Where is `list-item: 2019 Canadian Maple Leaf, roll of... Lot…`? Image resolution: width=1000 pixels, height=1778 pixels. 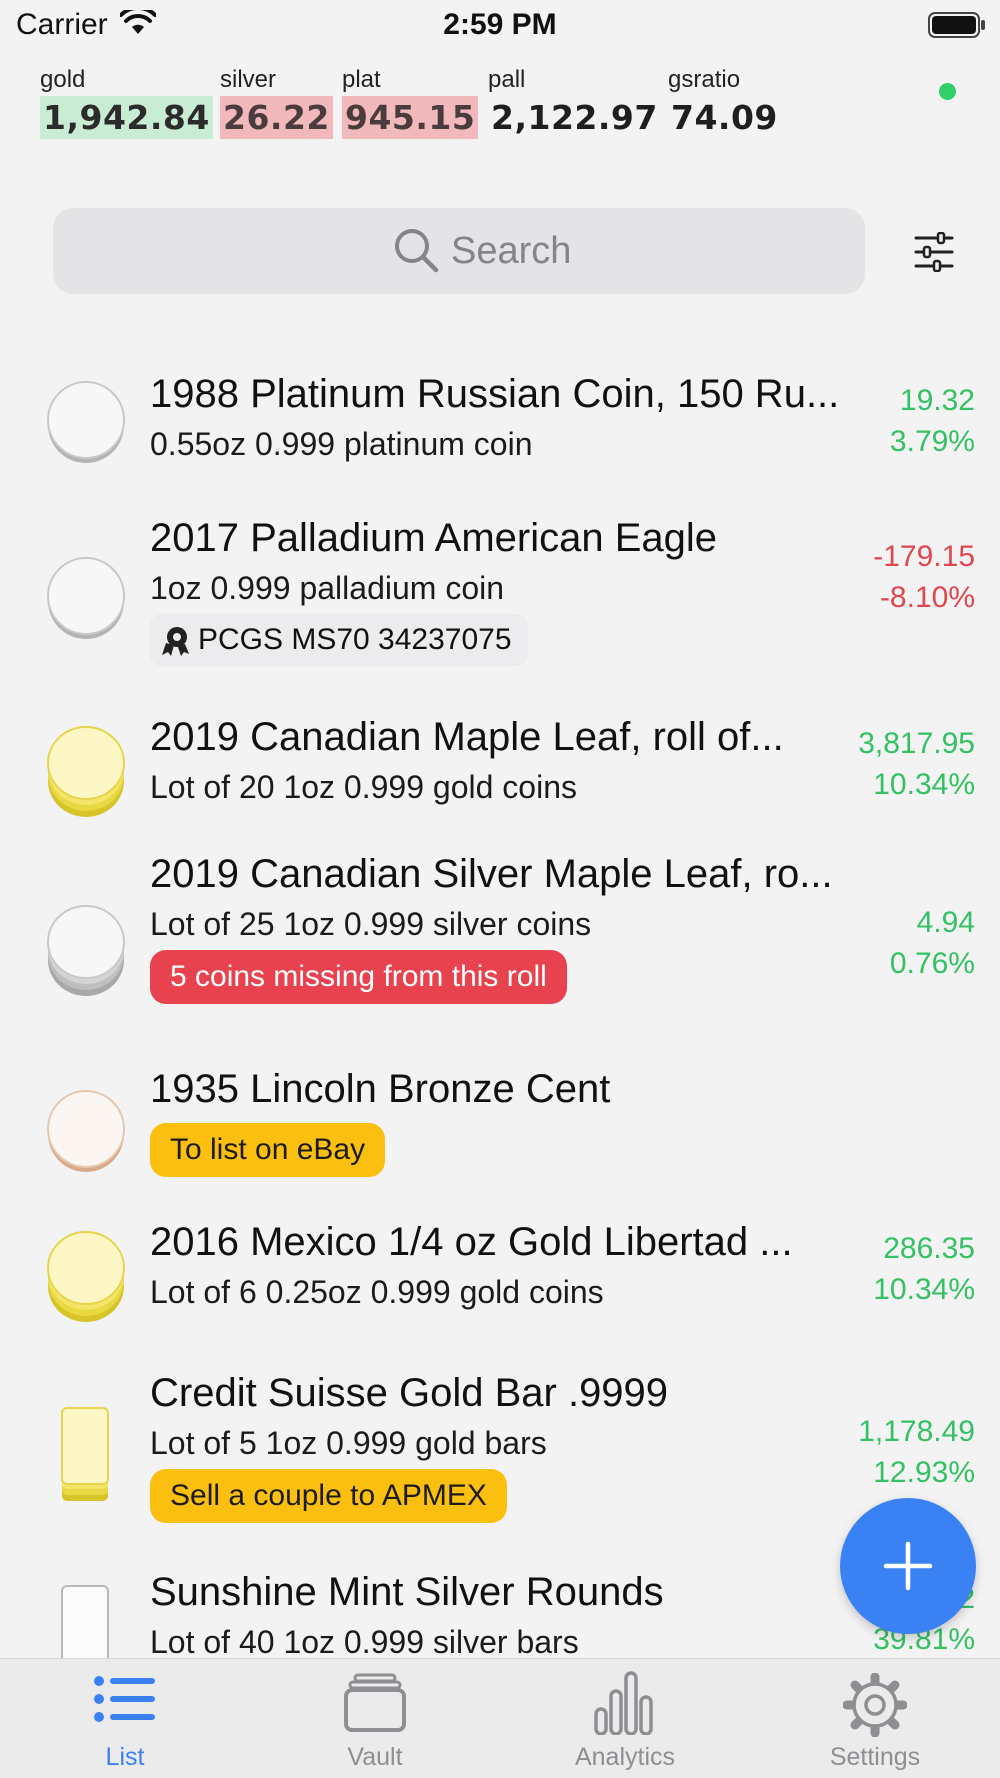 list-item: 2019 Canadian Maple Leaf, roll of... Lot… is located at coordinates (500, 765).